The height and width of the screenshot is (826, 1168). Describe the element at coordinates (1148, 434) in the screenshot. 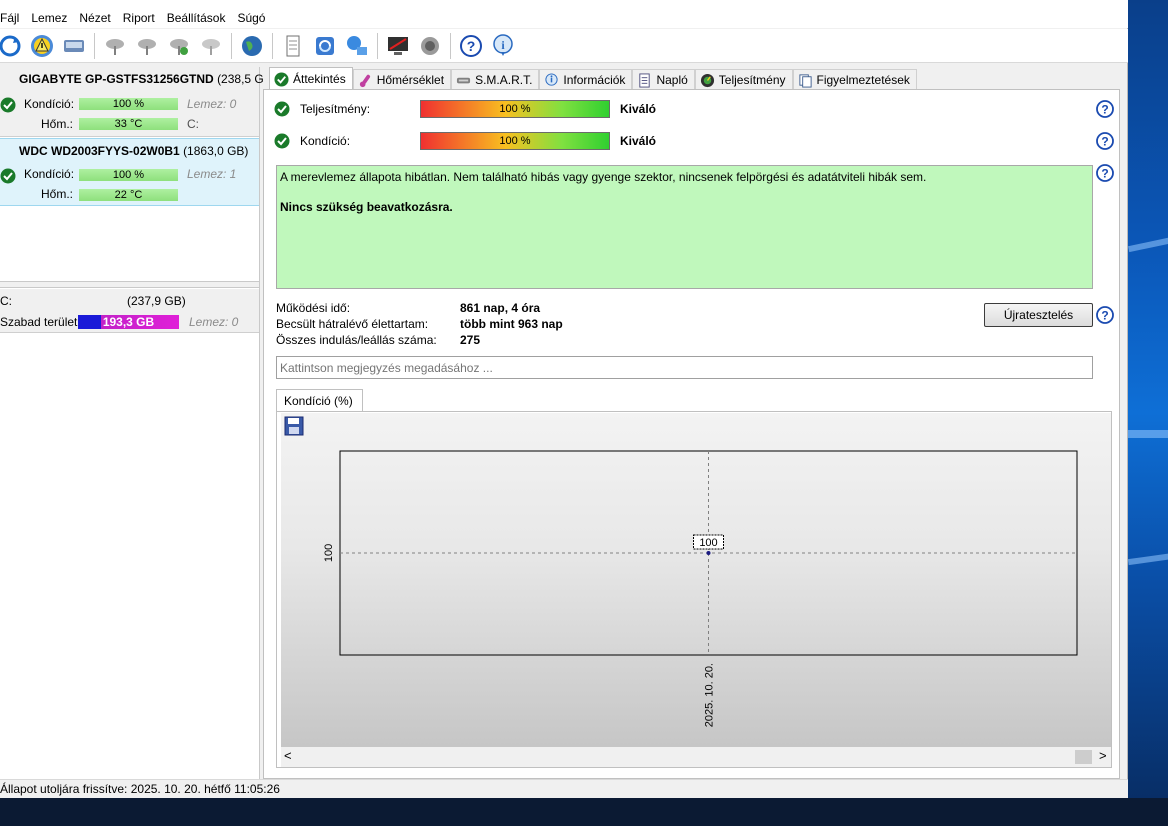

I see `light-beam` at that location.